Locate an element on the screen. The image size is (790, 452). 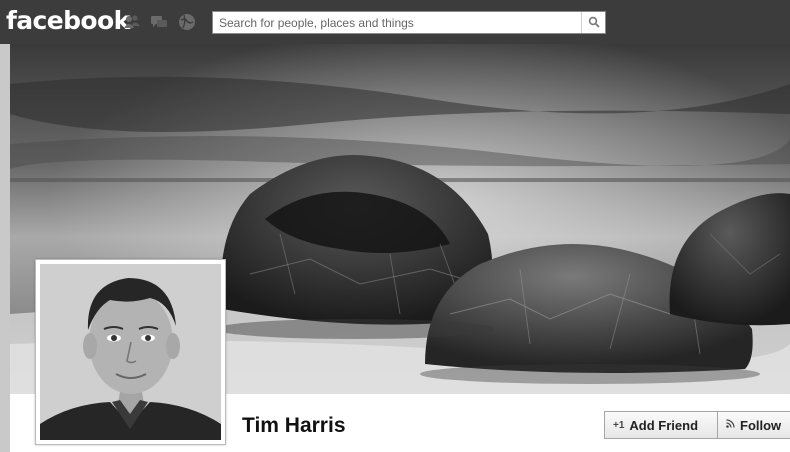
add-friend-button: +1 Add Friend is located at coordinates (661, 425).